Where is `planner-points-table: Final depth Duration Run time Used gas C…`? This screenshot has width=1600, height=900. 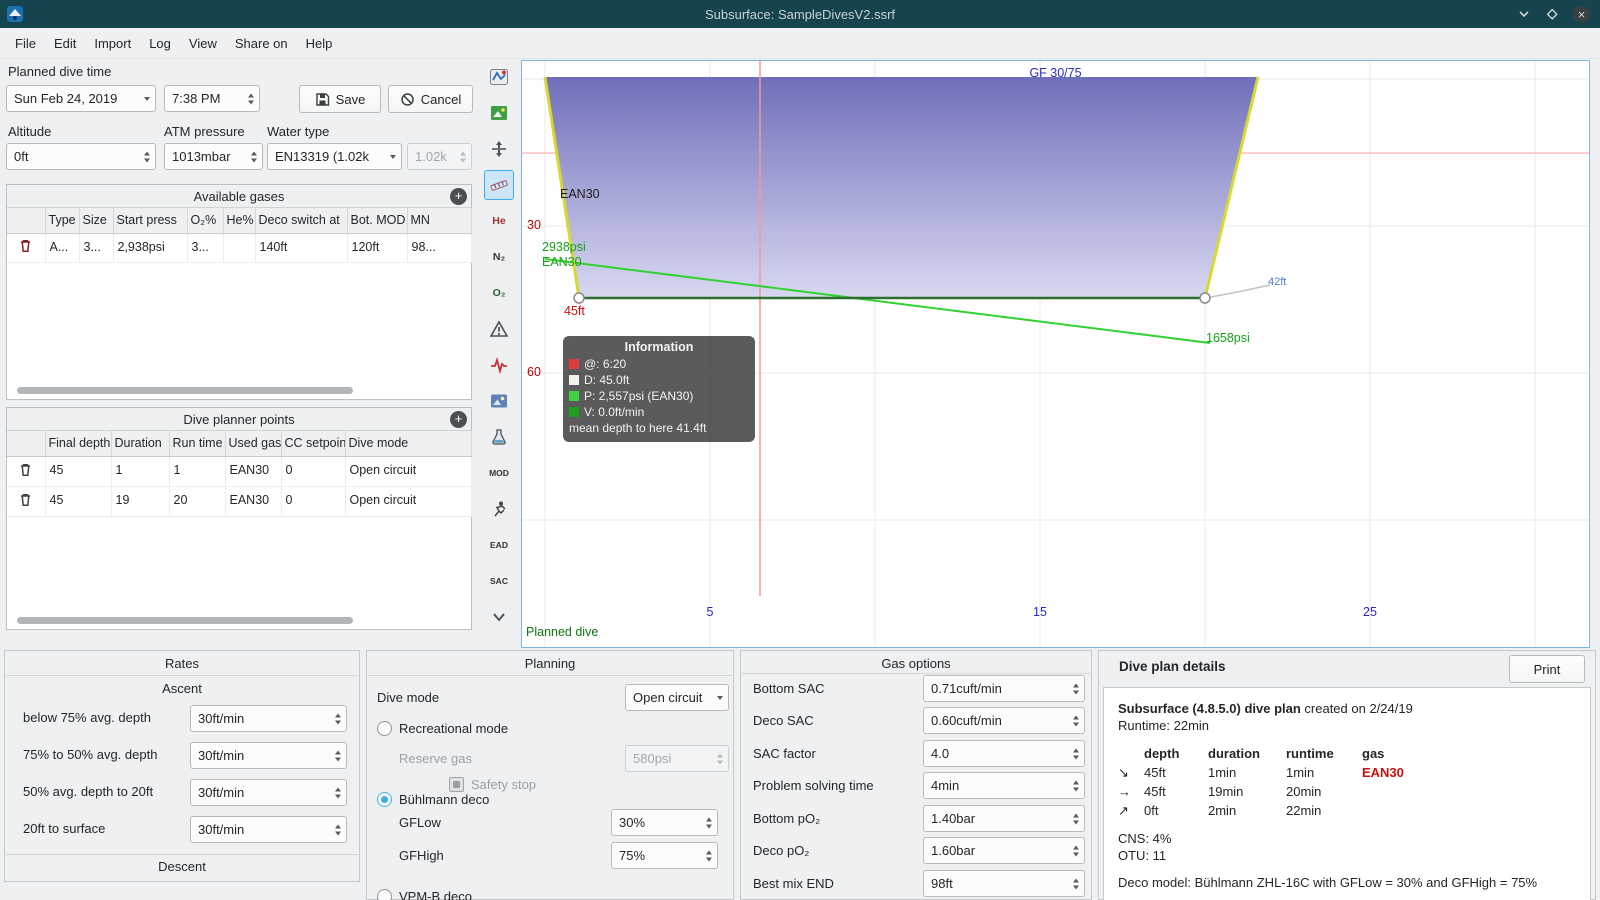 planner-points-table: Final depth Duration Run time Used gas C… is located at coordinates (239, 474).